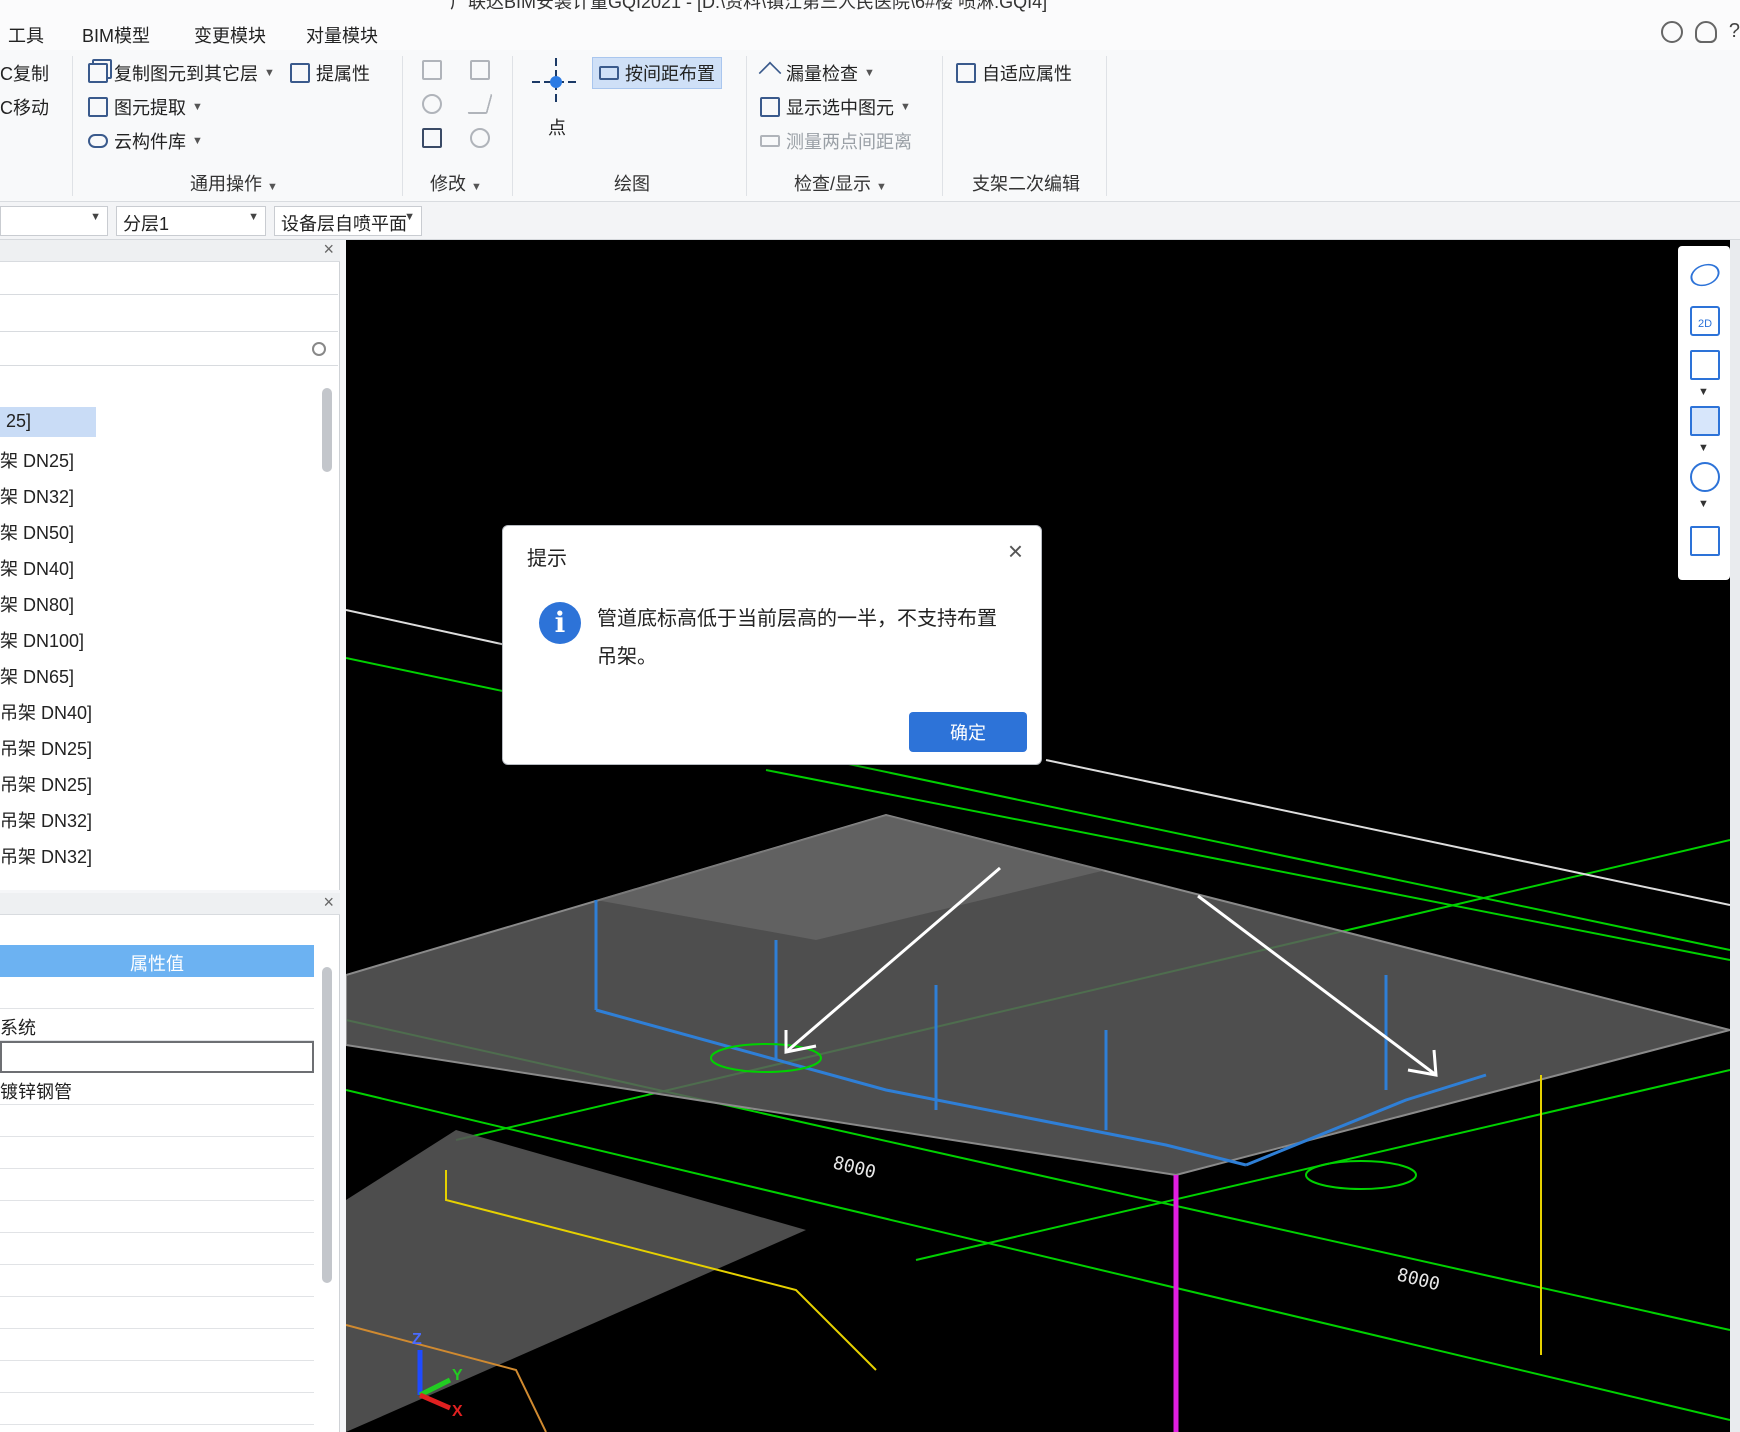 This screenshot has width=1740, height=1432. I want to click on point-dot-icon, so click(556, 82).